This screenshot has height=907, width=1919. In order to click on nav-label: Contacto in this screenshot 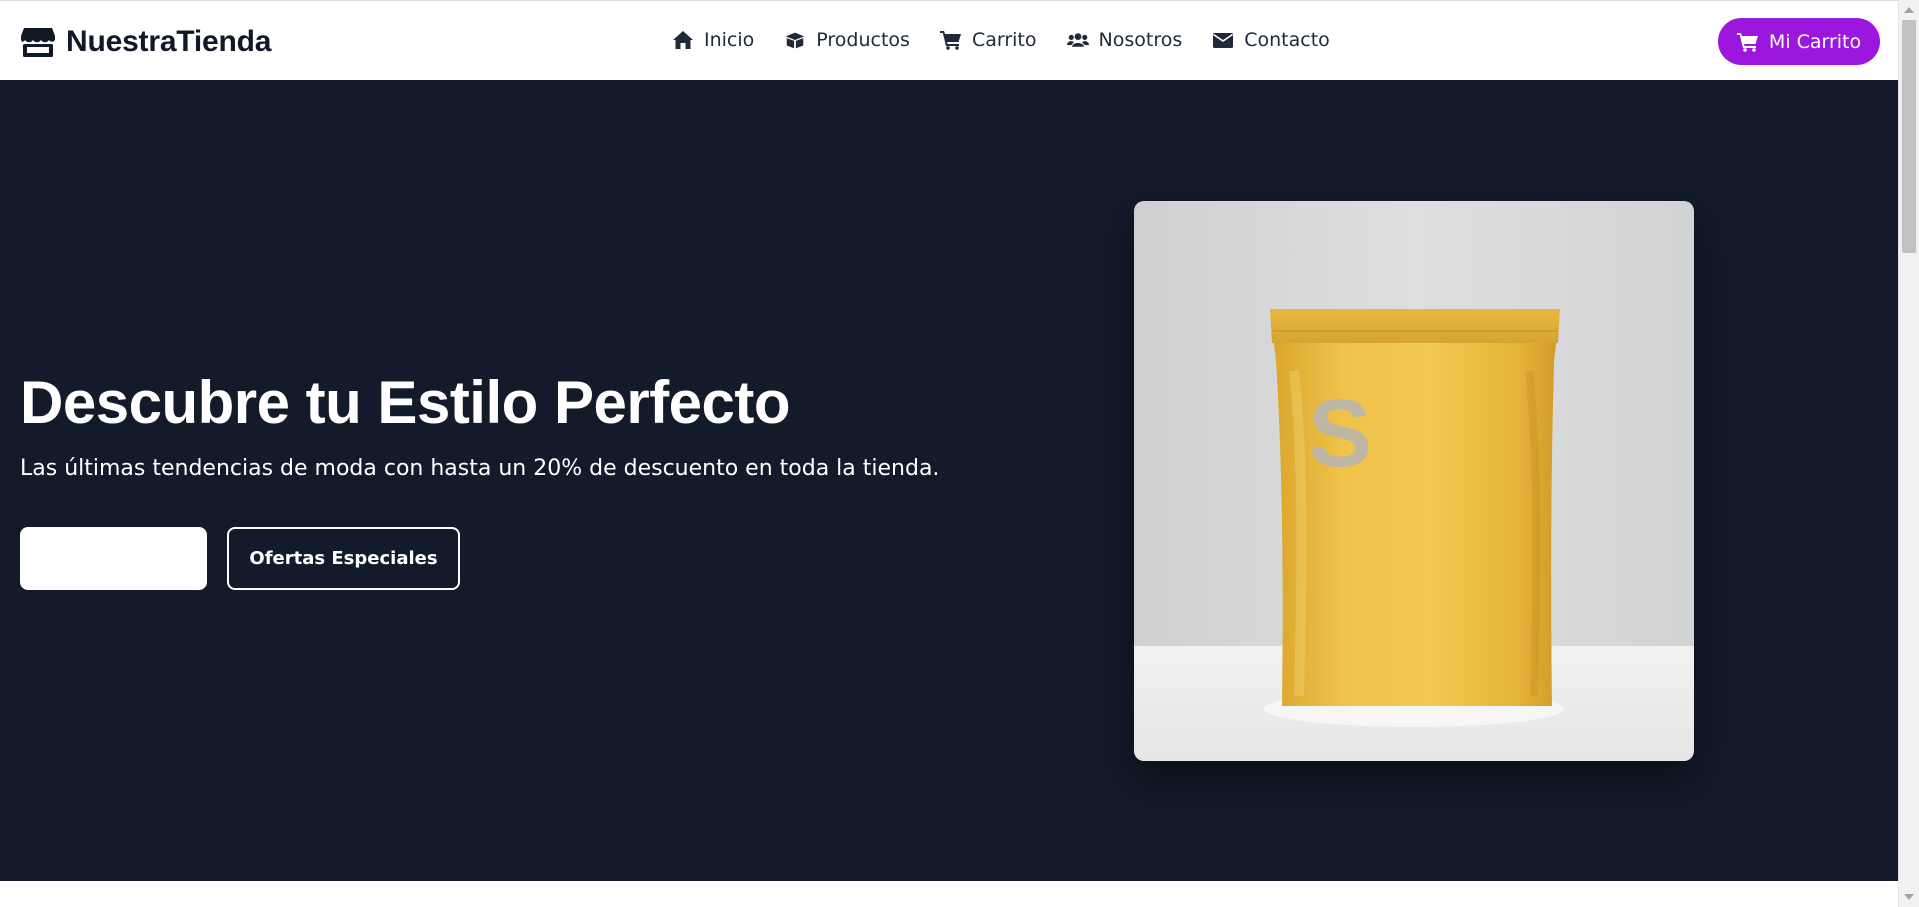, I will do `click(1287, 40)`.